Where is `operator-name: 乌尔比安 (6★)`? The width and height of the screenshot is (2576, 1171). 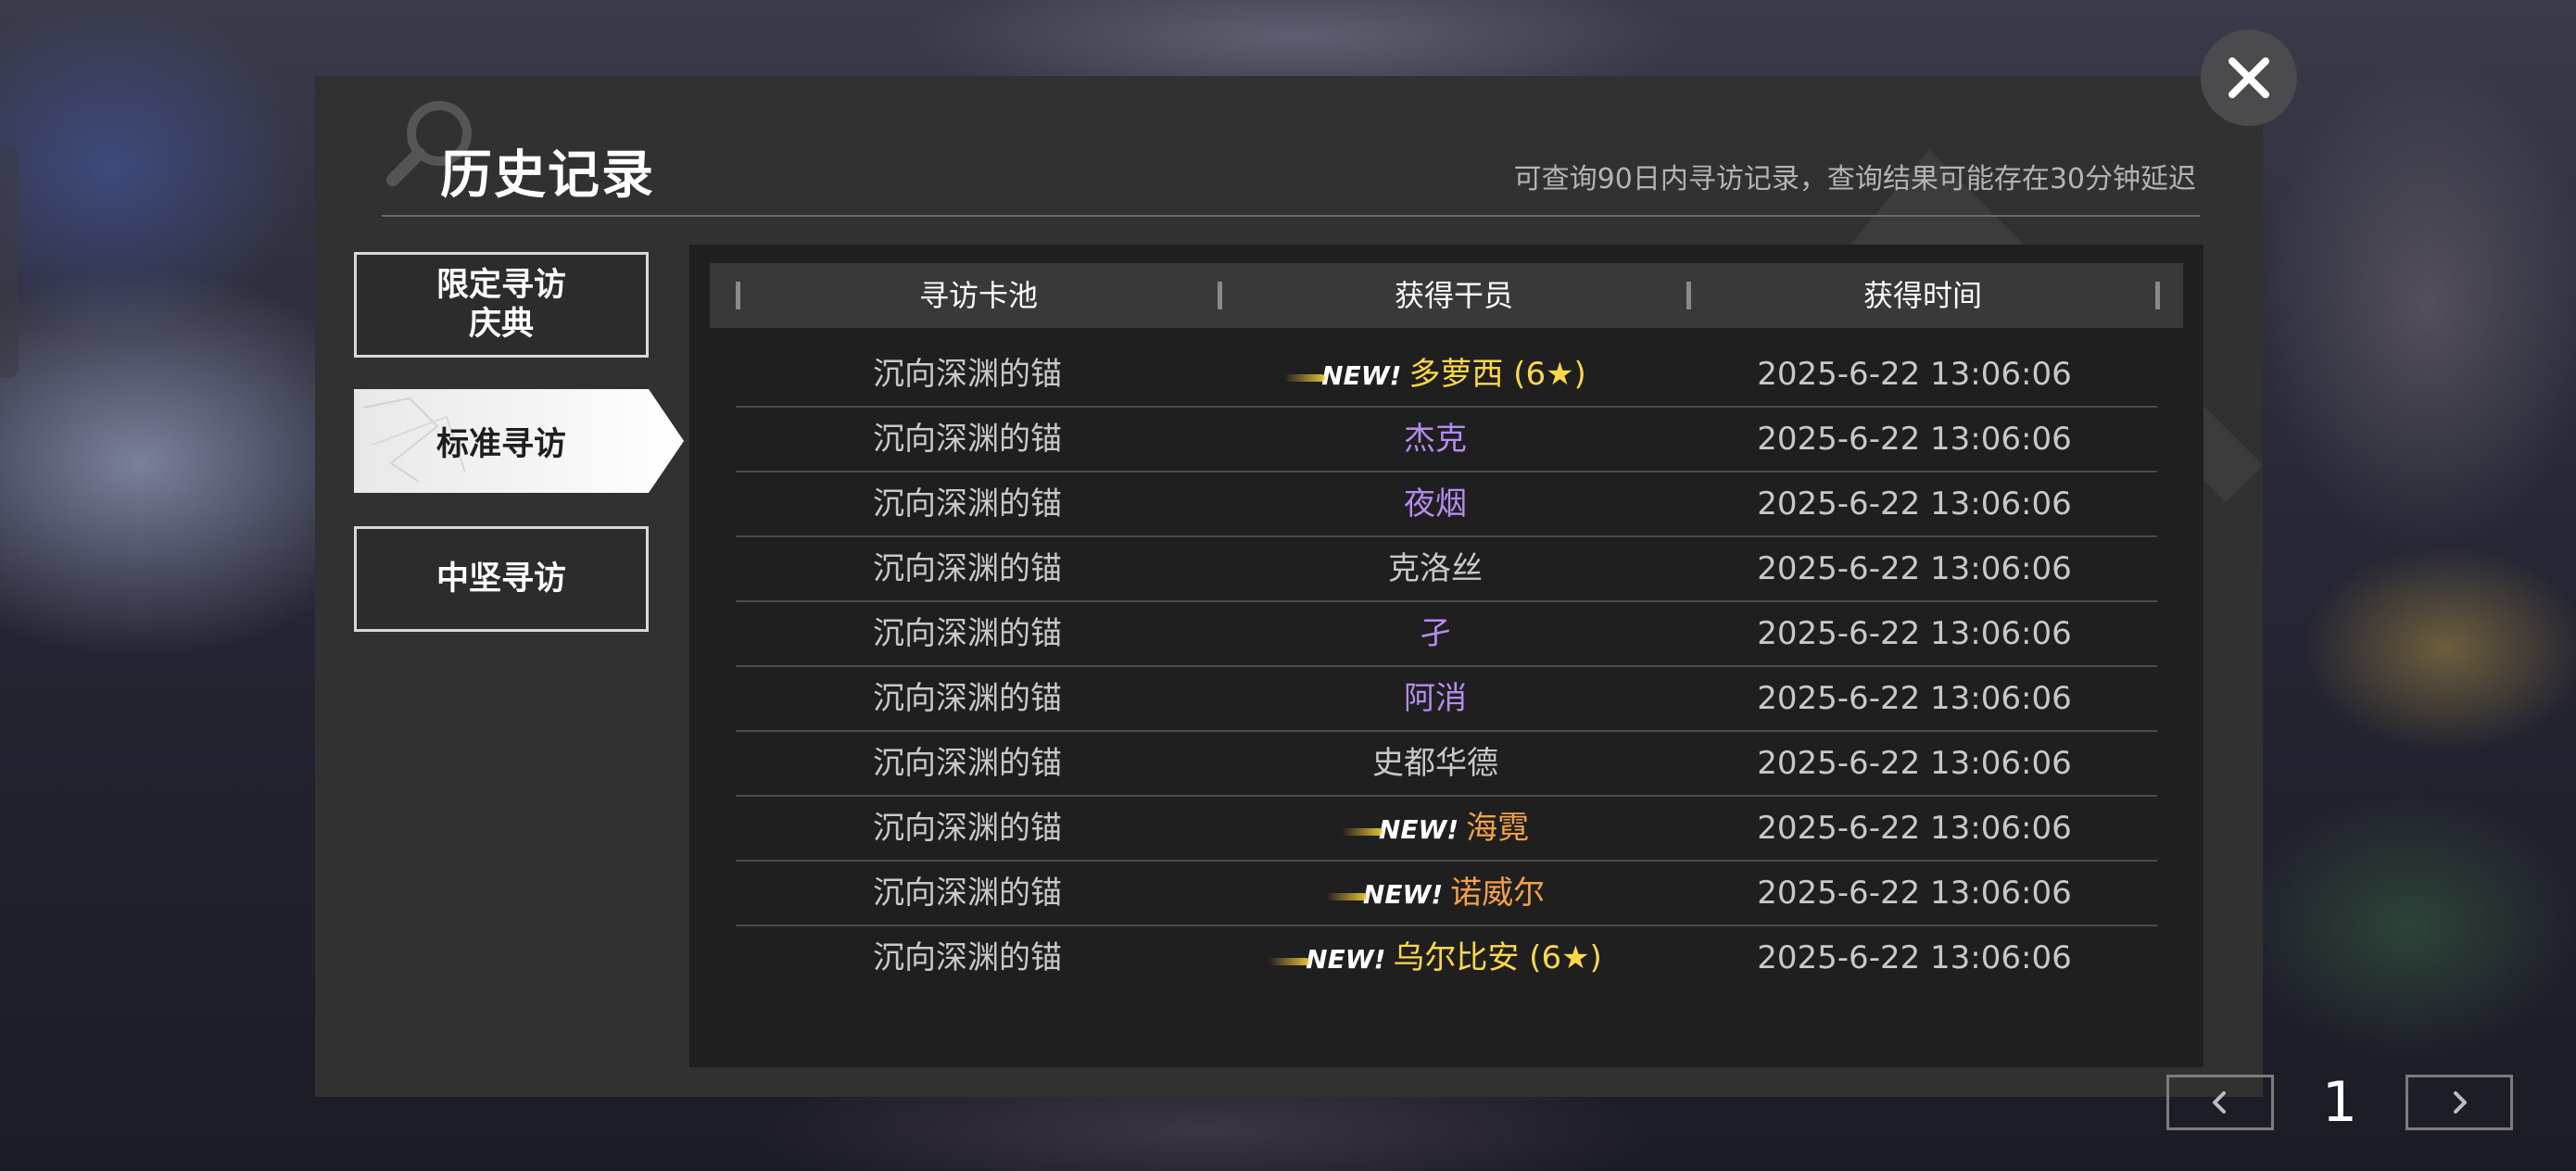
operator-name: 乌尔比安 (6★) is located at coordinates (1497, 957).